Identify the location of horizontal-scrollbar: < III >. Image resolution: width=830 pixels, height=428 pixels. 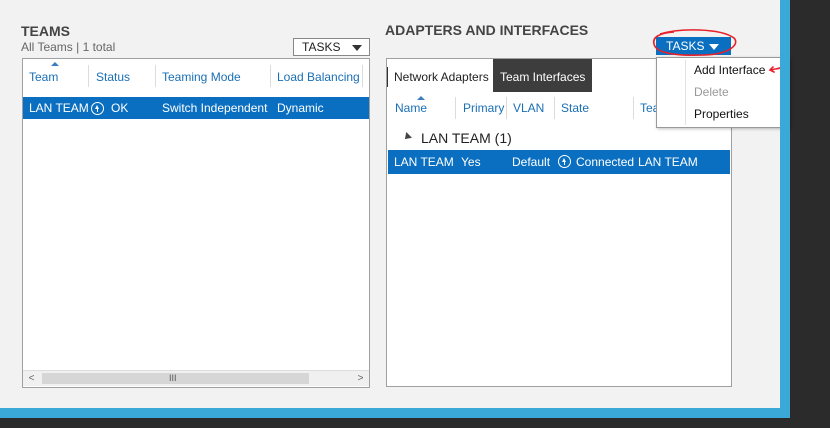
(196, 378).